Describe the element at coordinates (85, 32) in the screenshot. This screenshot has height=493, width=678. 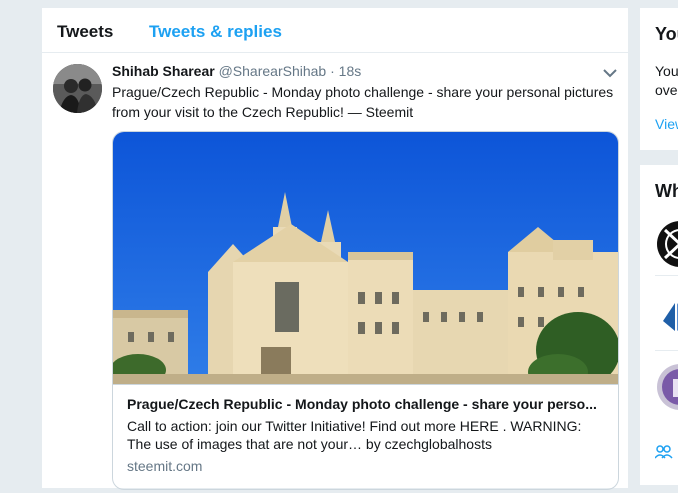
I see `tab-tweets: Tweets` at that location.